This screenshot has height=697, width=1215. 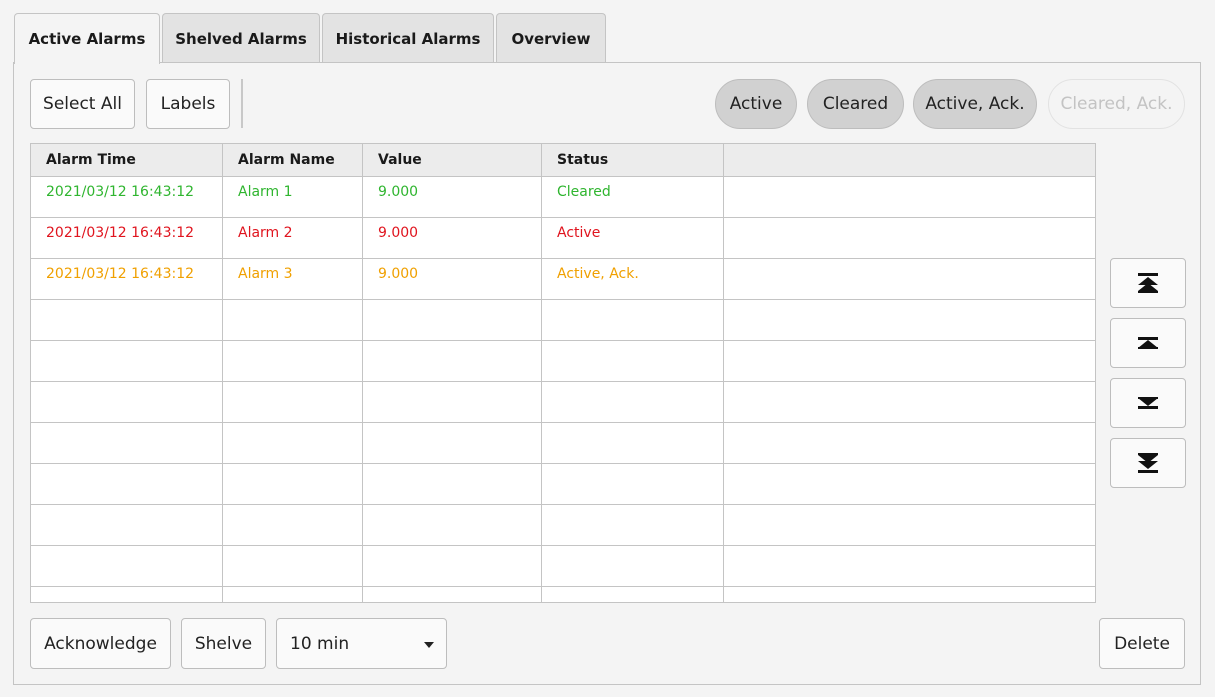 I want to click on acknowledge-button: Acknowledge, so click(x=100, y=643).